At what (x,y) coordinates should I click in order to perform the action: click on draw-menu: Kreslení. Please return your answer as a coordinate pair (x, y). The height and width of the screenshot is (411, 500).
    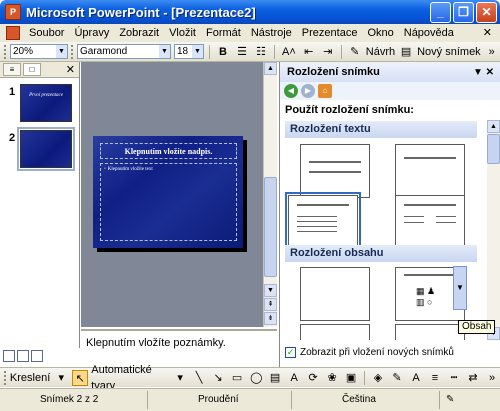
    Looking at the image, I should click on (30, 378).